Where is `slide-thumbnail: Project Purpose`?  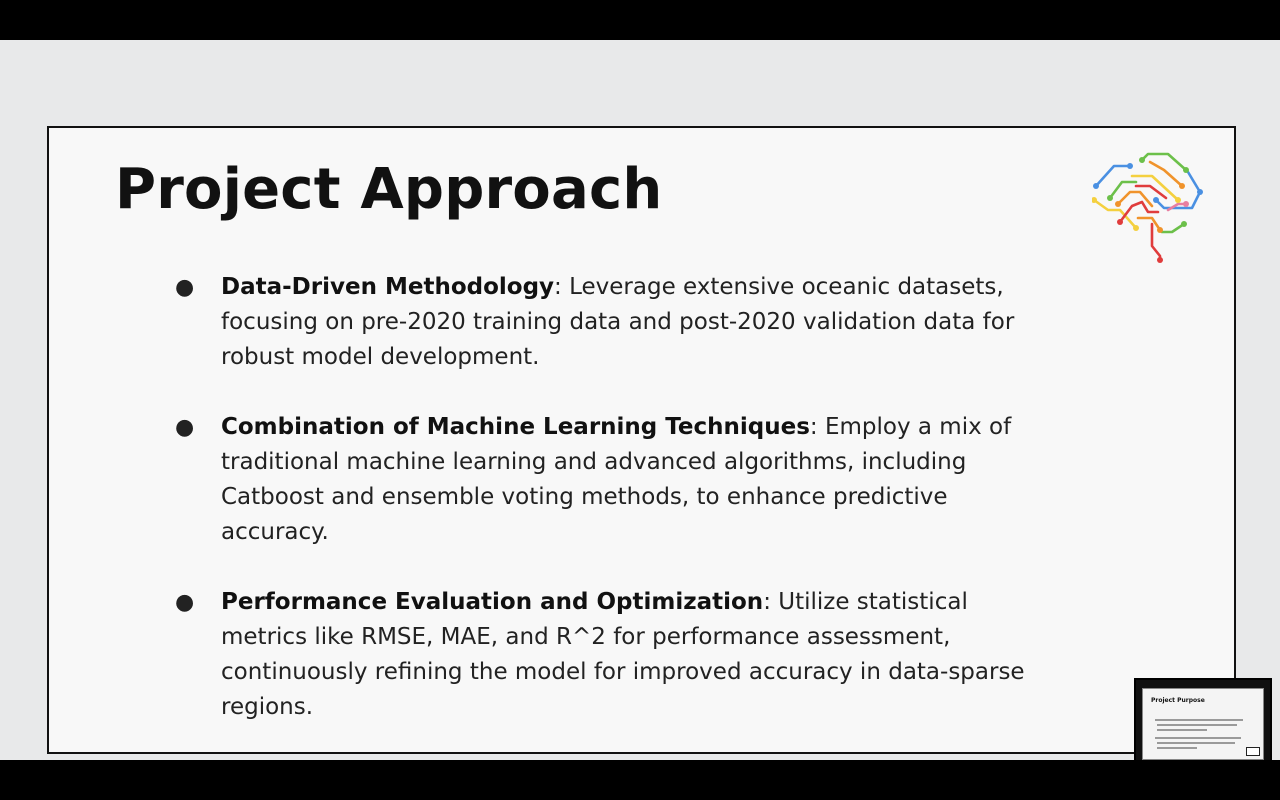
slide-thumbnail: Project Purpose is located at coordinates (1203, 723).